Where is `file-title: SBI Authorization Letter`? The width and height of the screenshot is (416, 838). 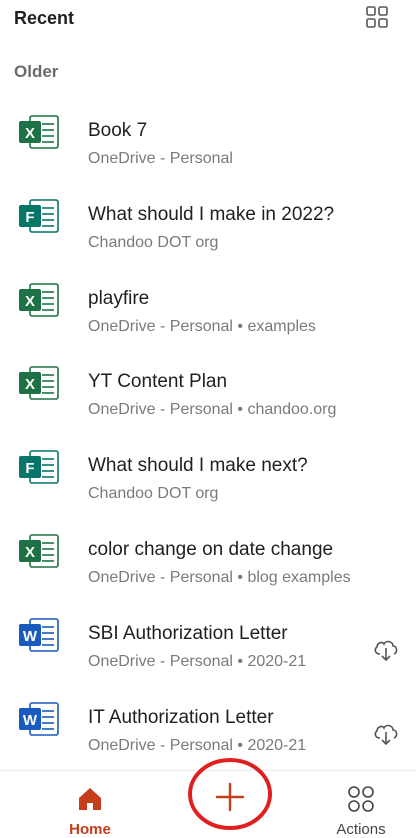
file-title: SBI Authorization Letter is located at coordinates (188, 633).